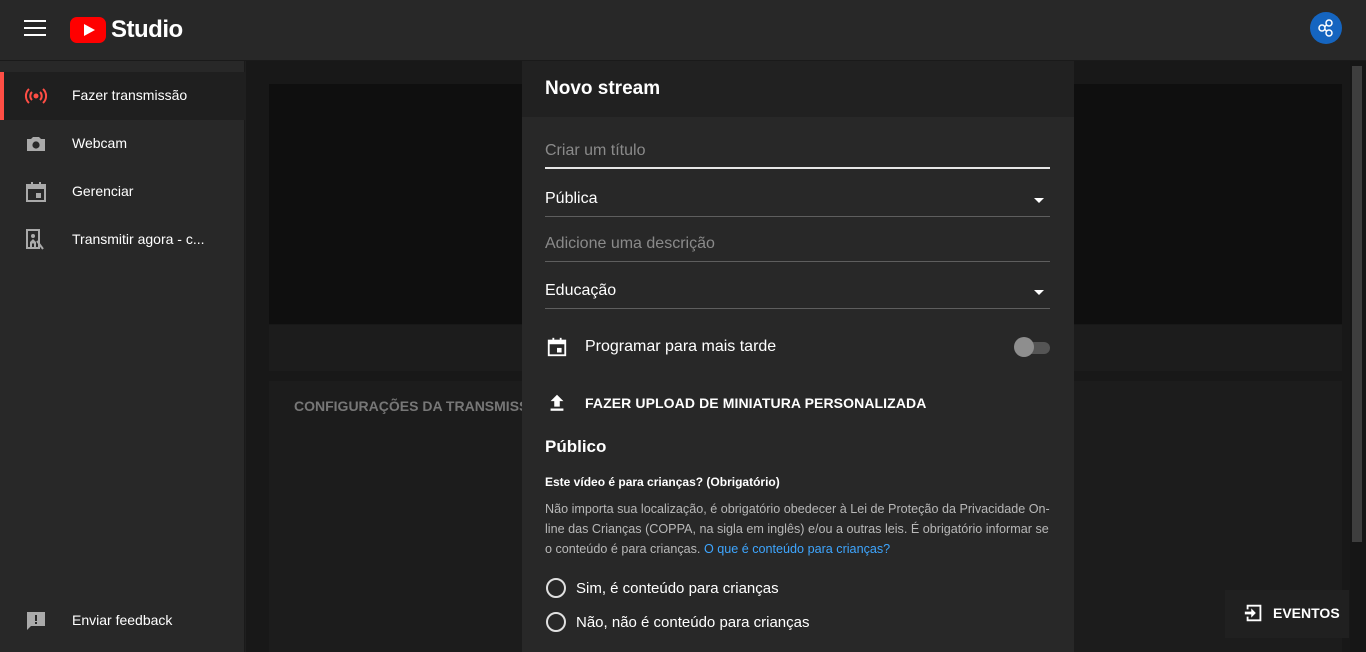 Image resolution: width=1366 pixels, height=652 pixels. I want to click on sidebar-item-fazer-transmissao: Fazer transmissão, so click(122, 96).